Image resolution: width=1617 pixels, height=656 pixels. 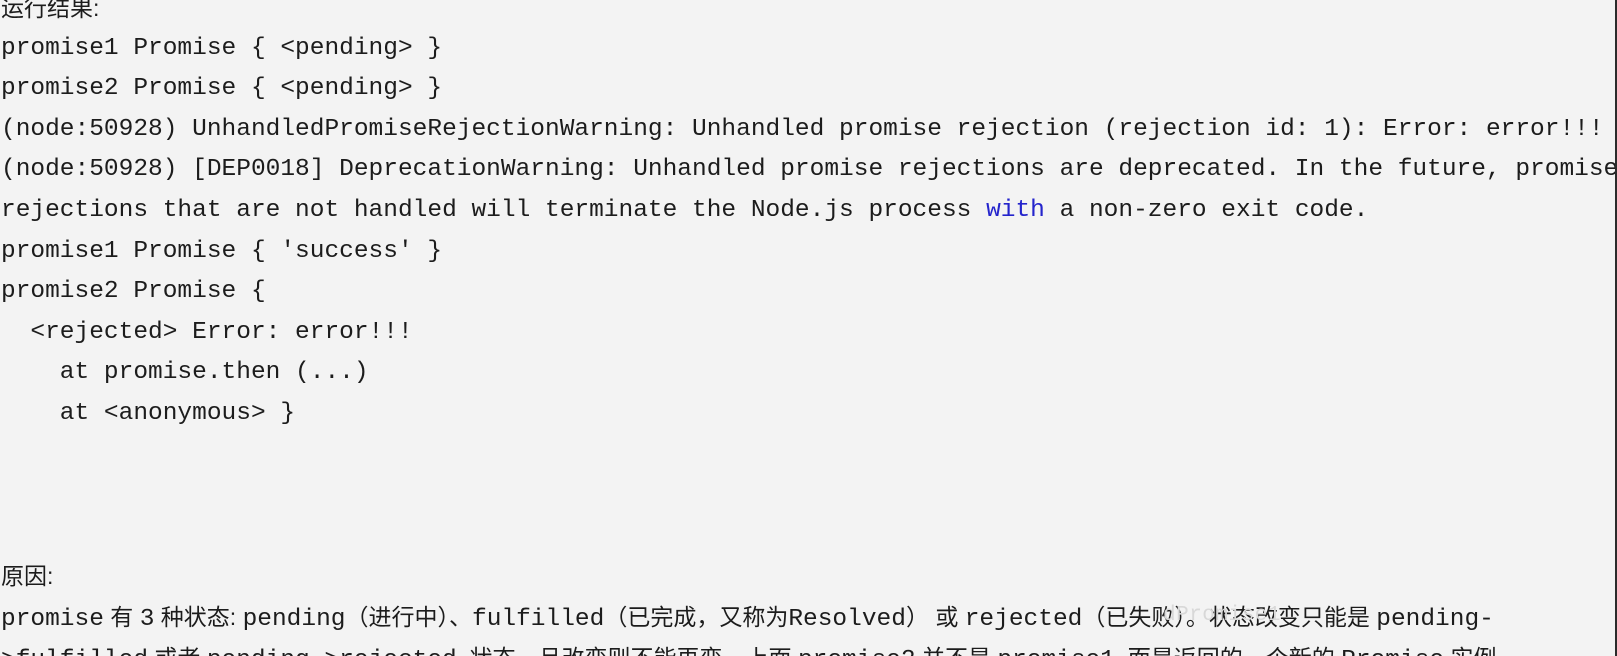 I want to click on console-line-stack-anonymous: at <anonymous> }, so click(x=148, y=413).